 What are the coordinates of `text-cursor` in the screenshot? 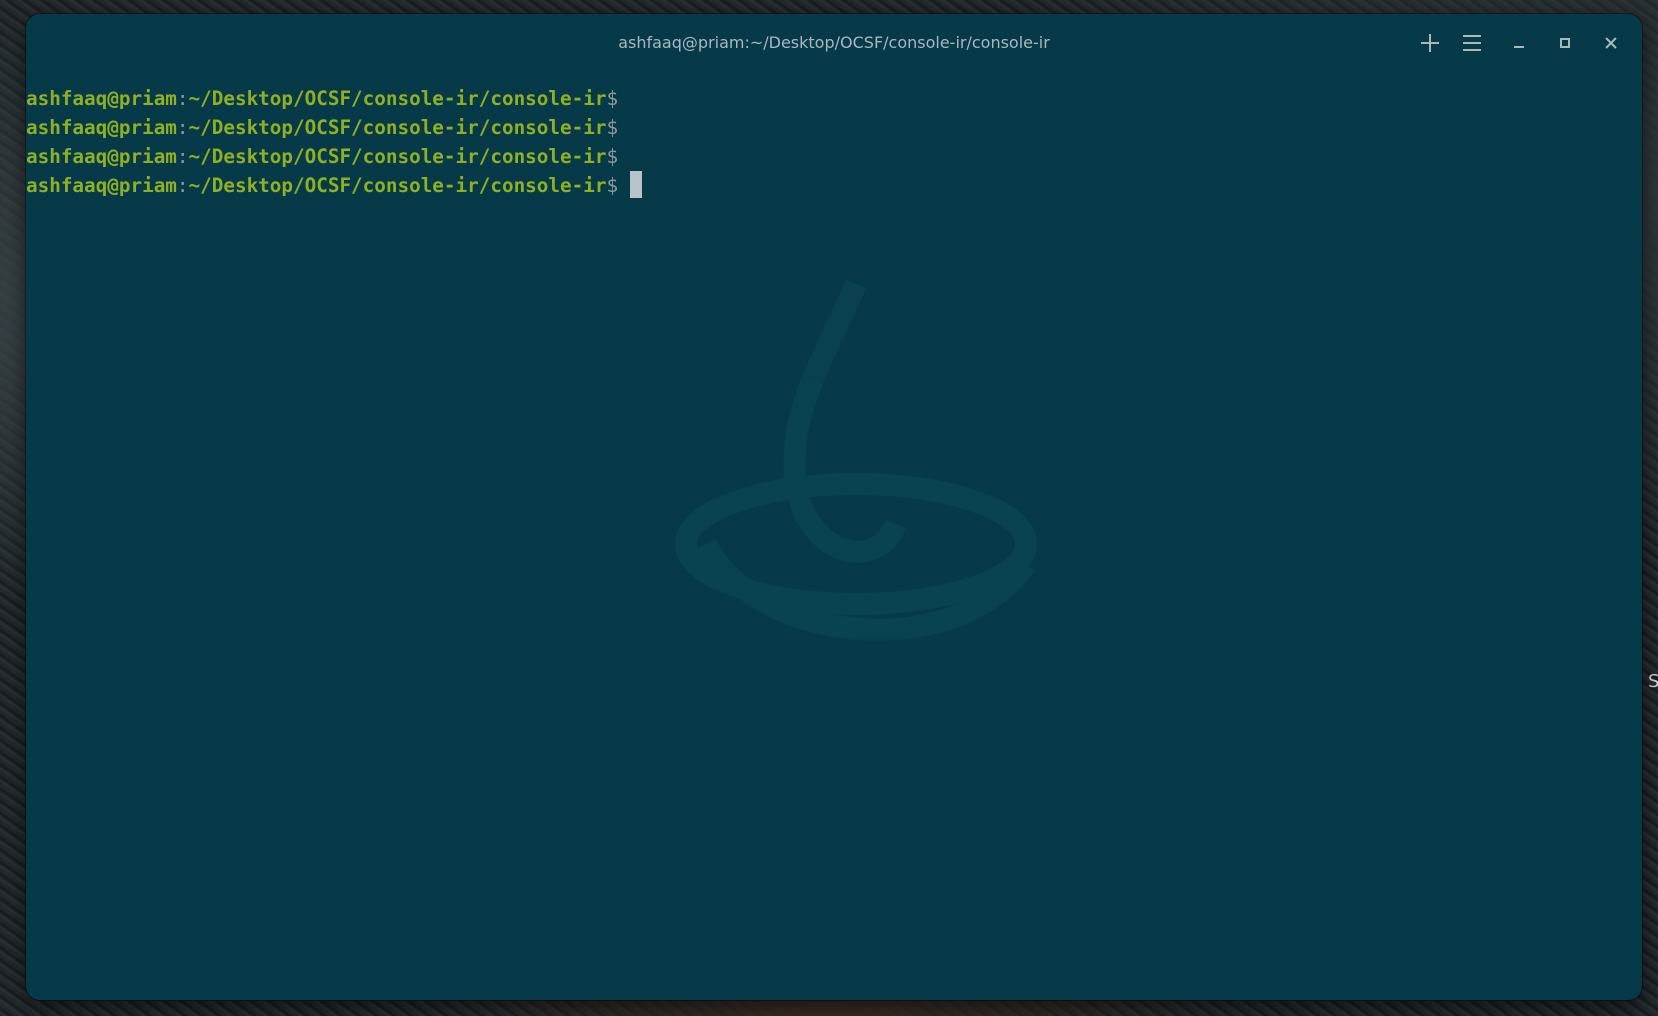 It's located at (636, 184).